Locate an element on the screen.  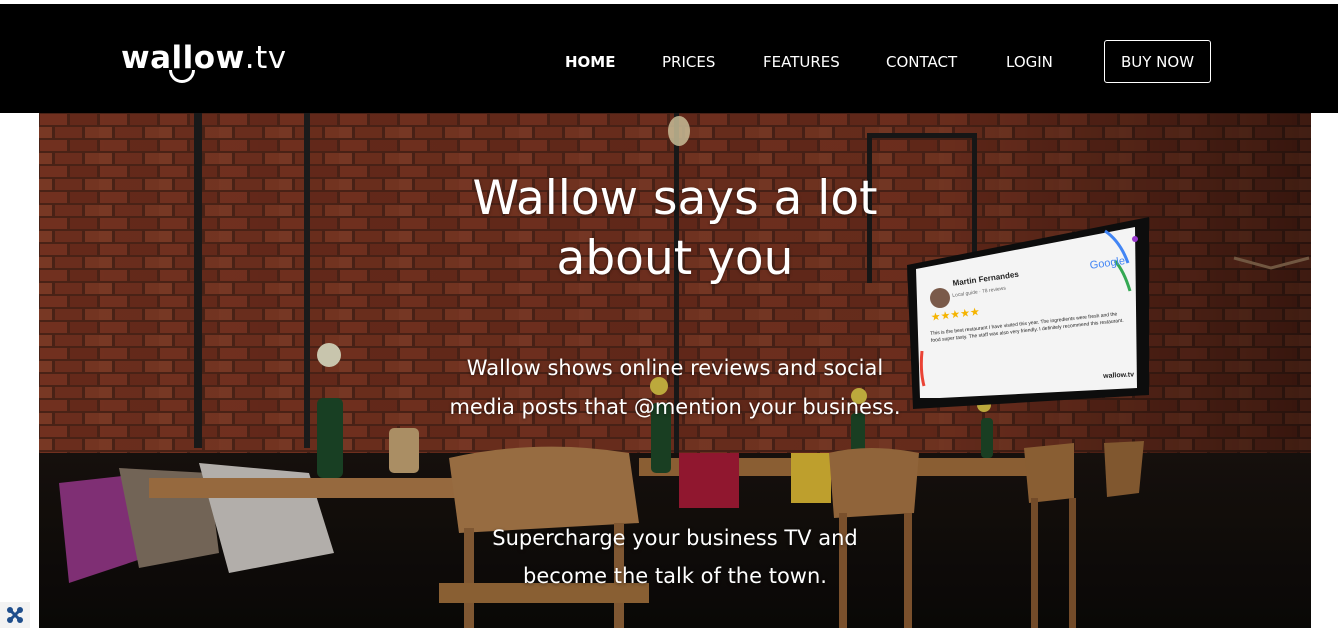
nav-login: LOGIN is located at coordinates (1029, 62).